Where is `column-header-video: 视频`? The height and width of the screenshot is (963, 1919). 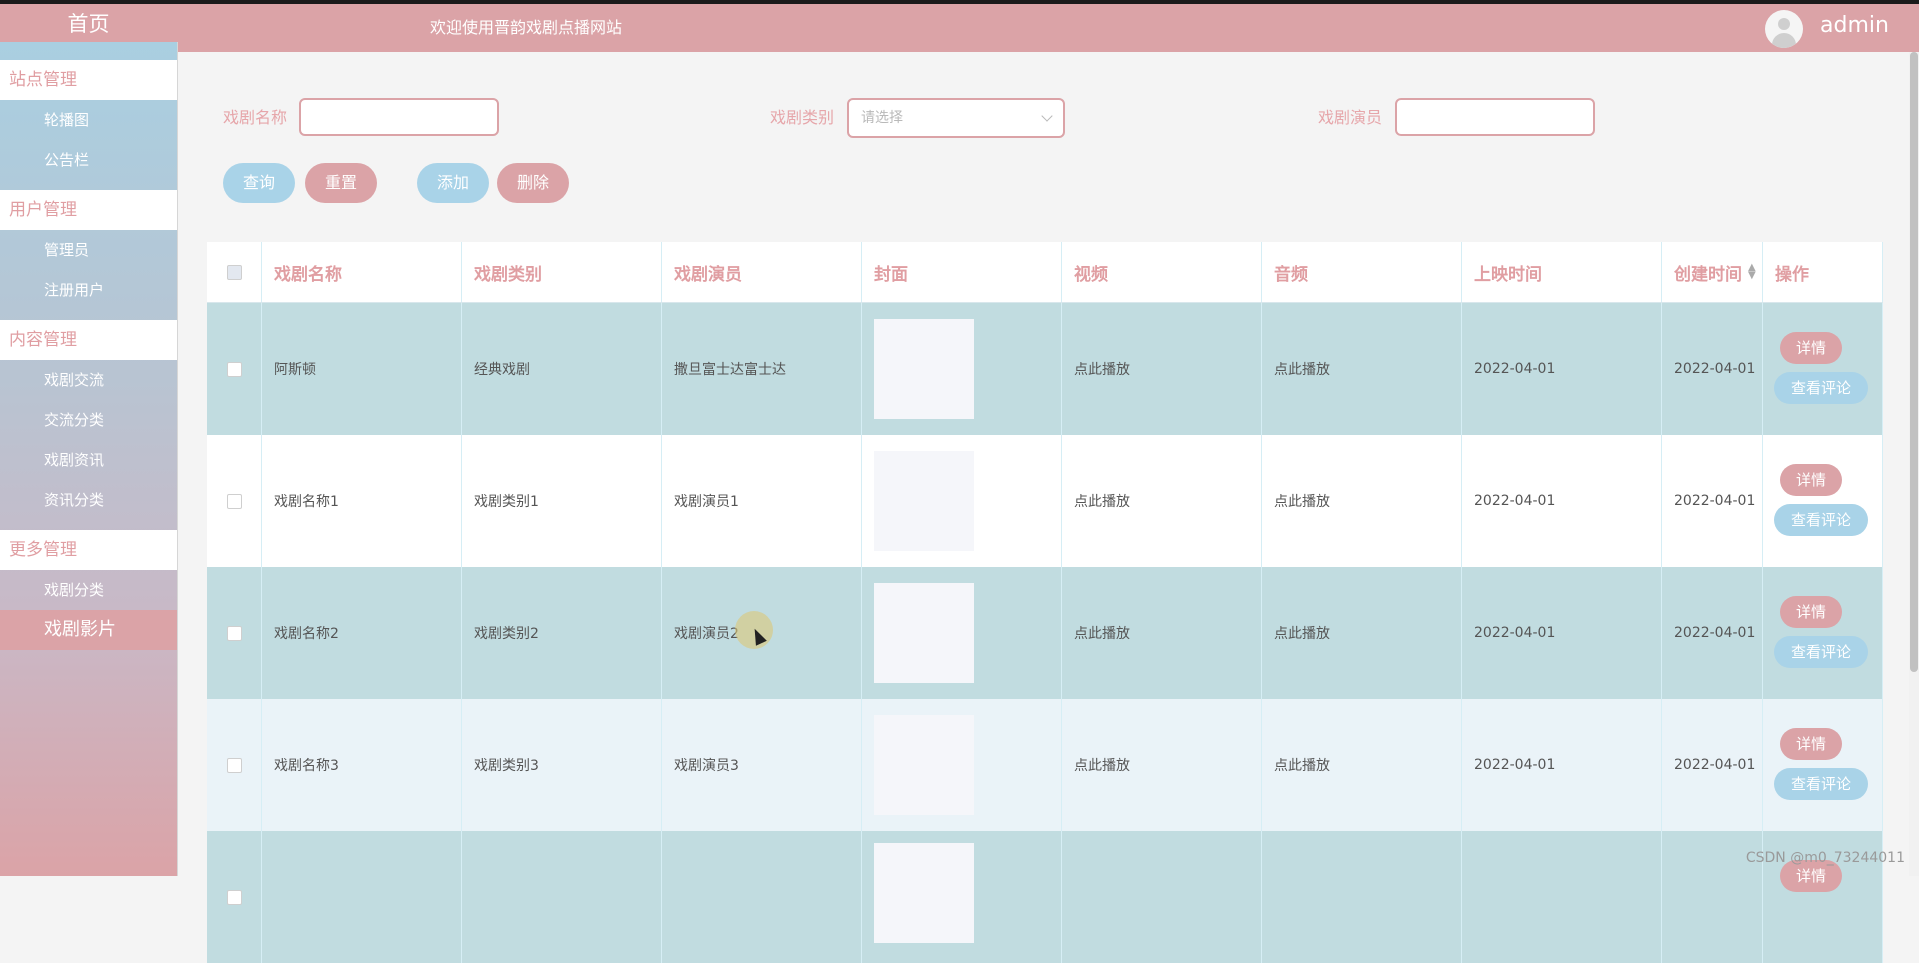
column-header-video: 视频 is located at coordinates (1162, 272).